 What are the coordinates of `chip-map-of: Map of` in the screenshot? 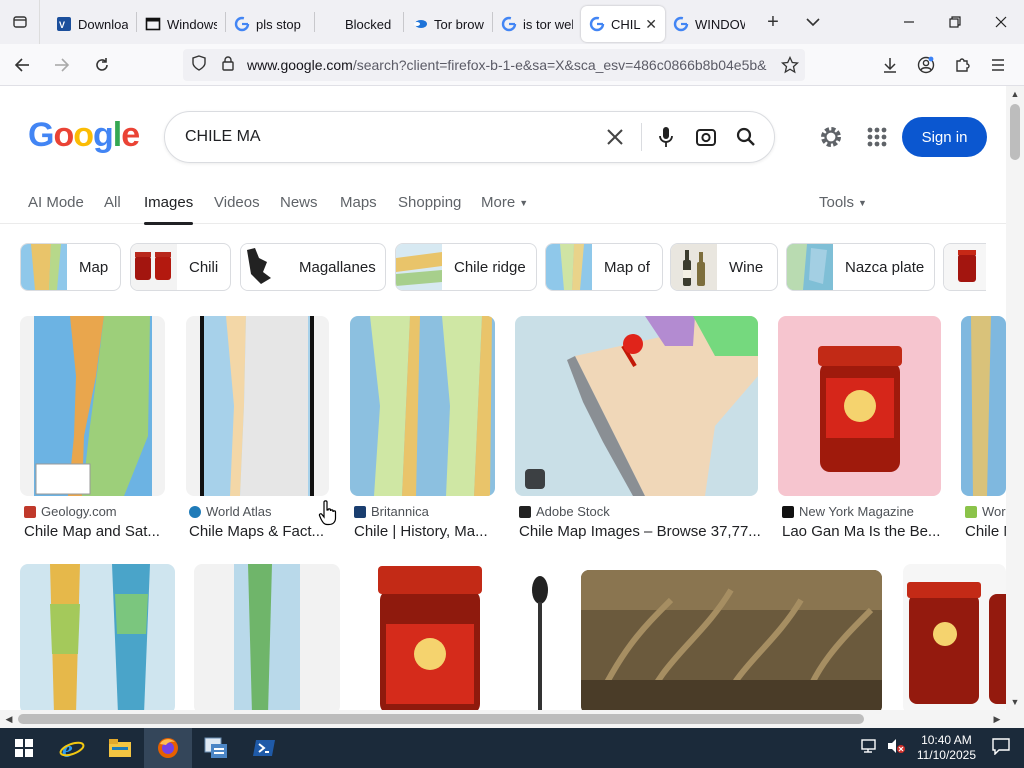 It's located at (604, 267).